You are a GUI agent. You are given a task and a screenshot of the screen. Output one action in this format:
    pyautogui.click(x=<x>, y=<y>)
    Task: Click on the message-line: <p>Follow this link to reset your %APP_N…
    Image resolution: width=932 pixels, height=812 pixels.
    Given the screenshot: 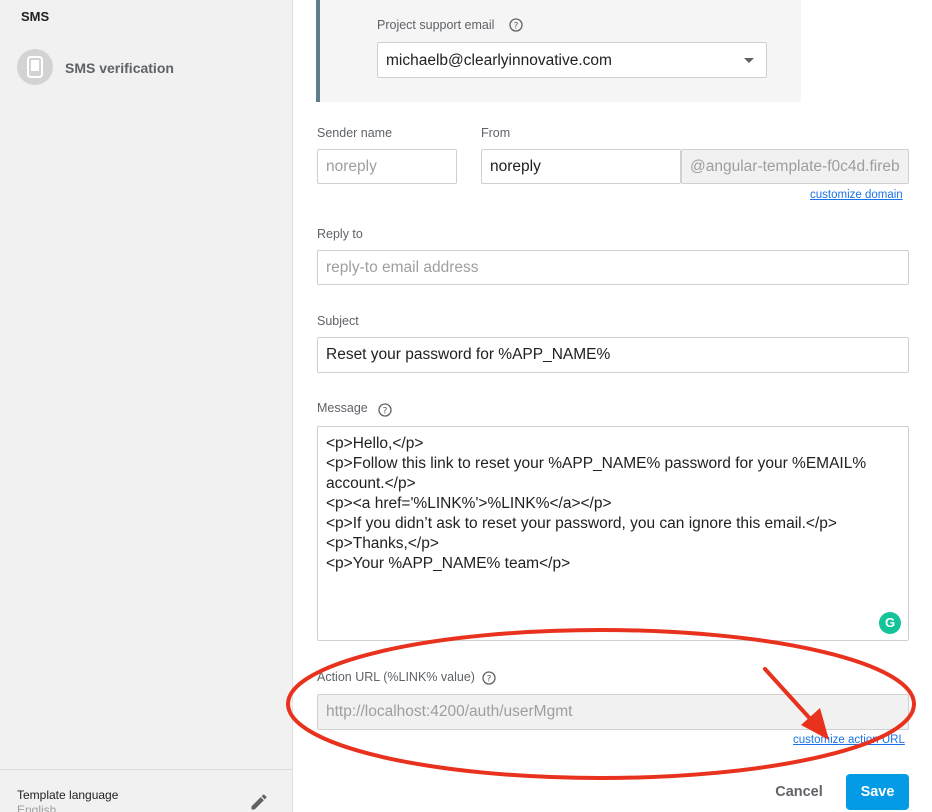 What is the action you would take?
    pyautogui.click(x=596, y=463)
    